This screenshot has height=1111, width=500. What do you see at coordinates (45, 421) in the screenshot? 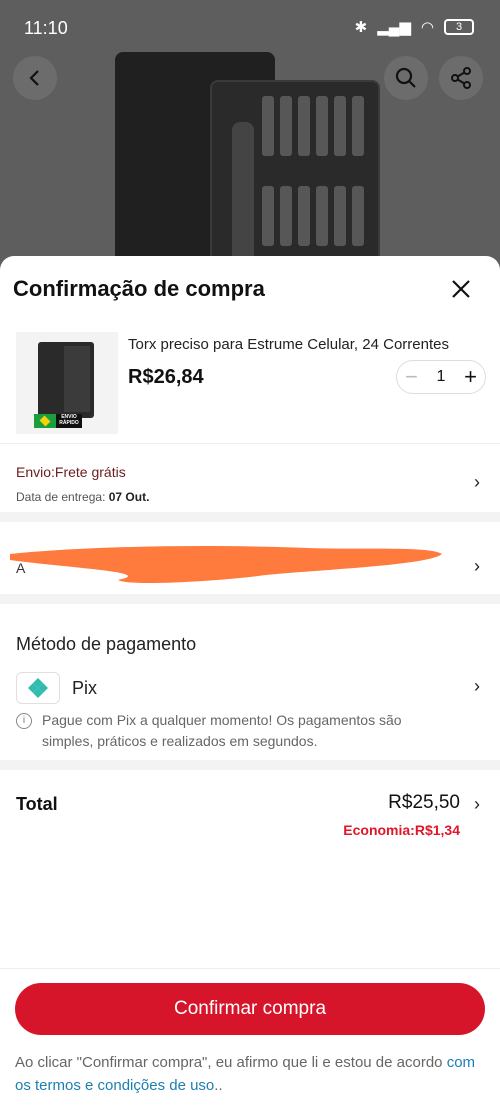
I see `brazil-flag-icon` at bounding box center [45, 421].